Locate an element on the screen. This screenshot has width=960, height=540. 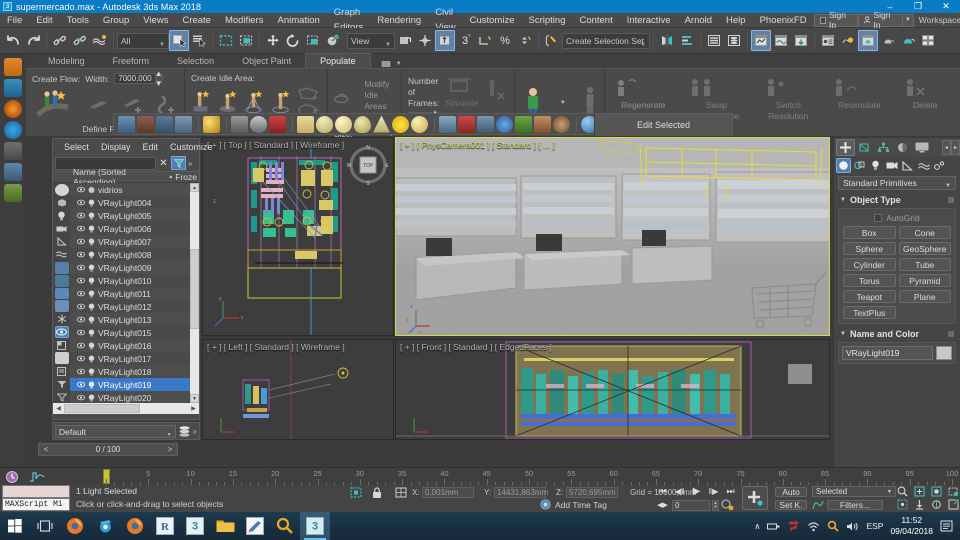
list-item: VRayLight008 is located at coordinates (134, 254).